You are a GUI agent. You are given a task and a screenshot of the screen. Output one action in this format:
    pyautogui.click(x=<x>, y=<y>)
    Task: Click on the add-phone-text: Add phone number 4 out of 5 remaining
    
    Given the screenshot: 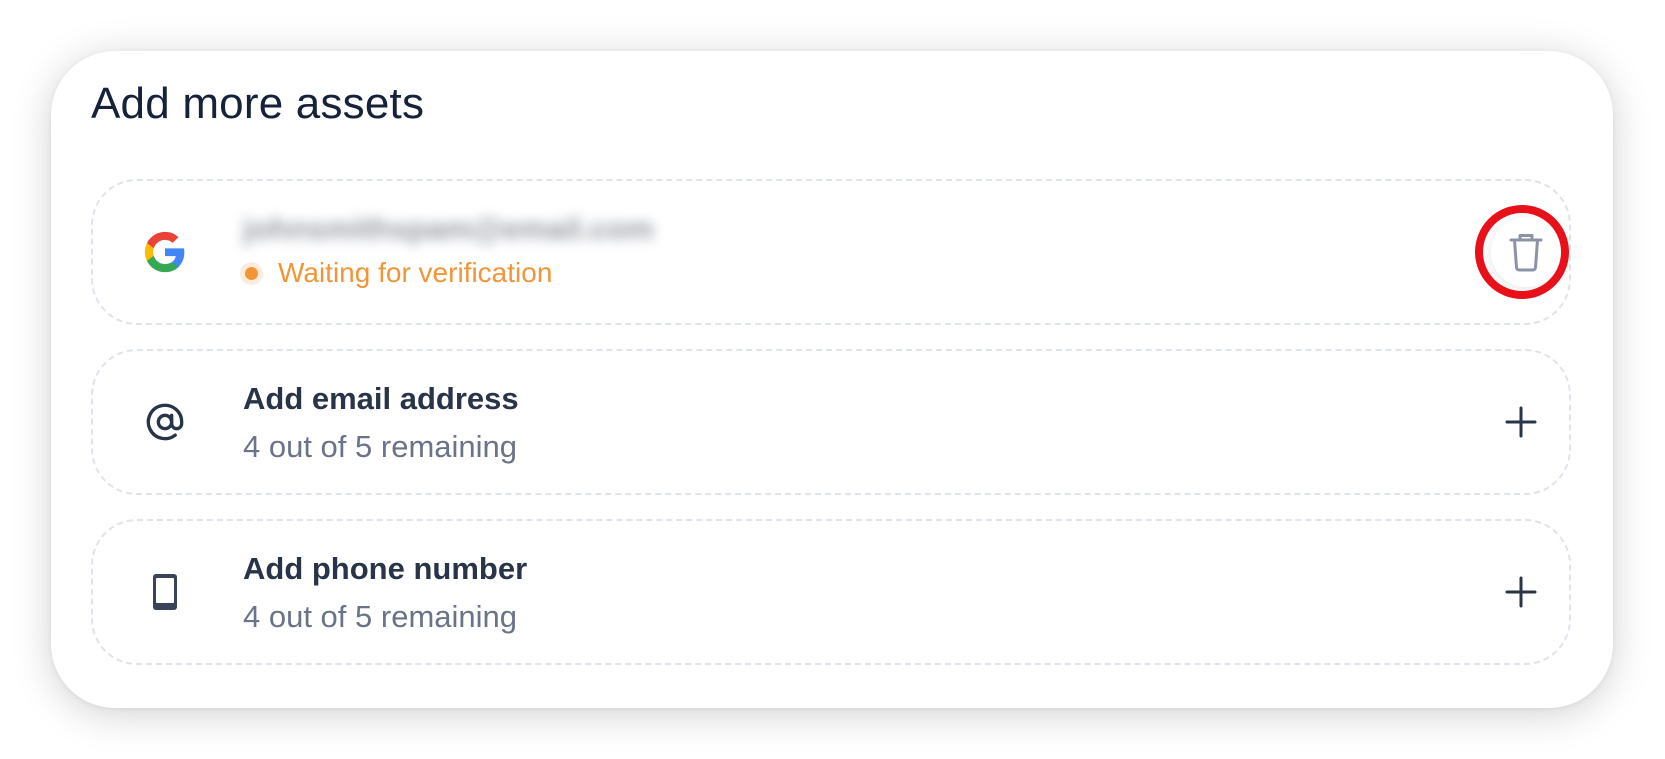 What is the action you would take?
    pyautogui.click(x=385, y=593)
    